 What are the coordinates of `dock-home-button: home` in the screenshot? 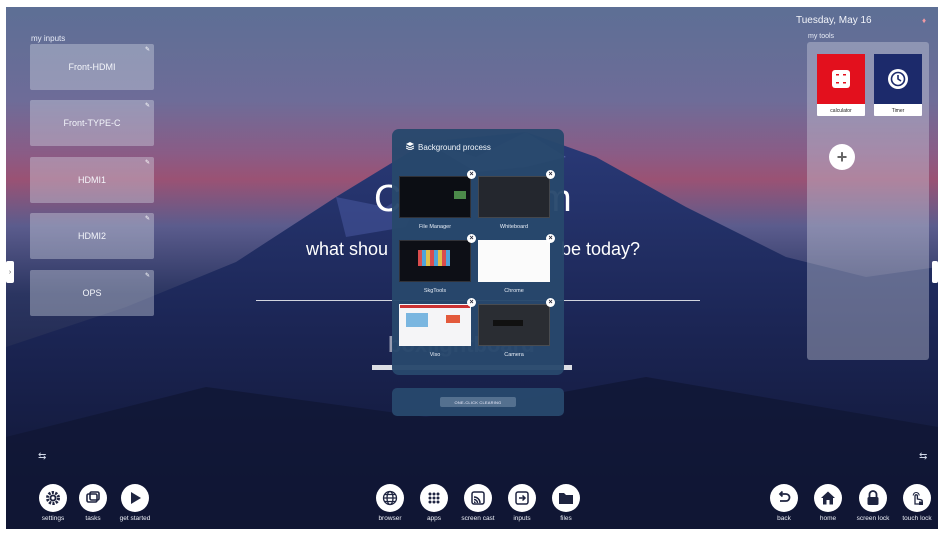 It's located at (828, 503).